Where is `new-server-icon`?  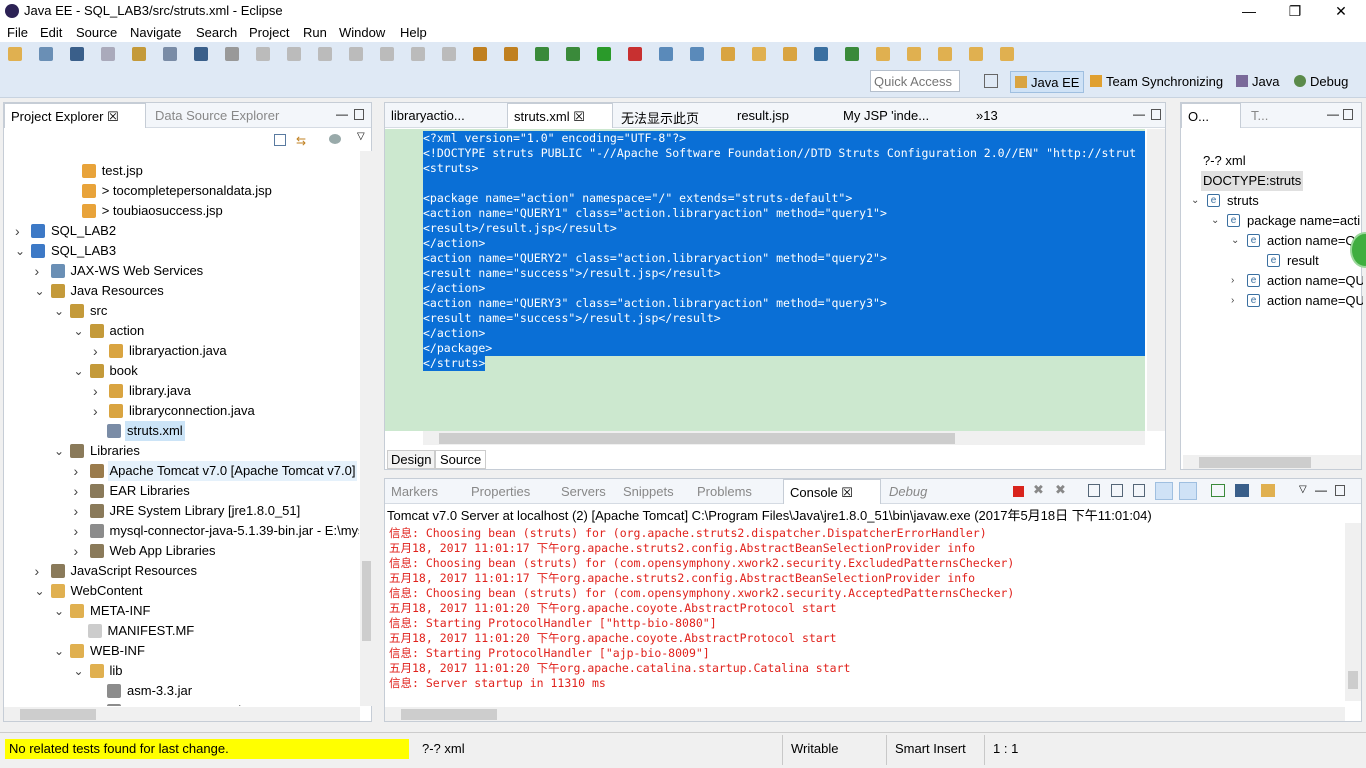
new-server-icon is located at coordinates (542, 54).